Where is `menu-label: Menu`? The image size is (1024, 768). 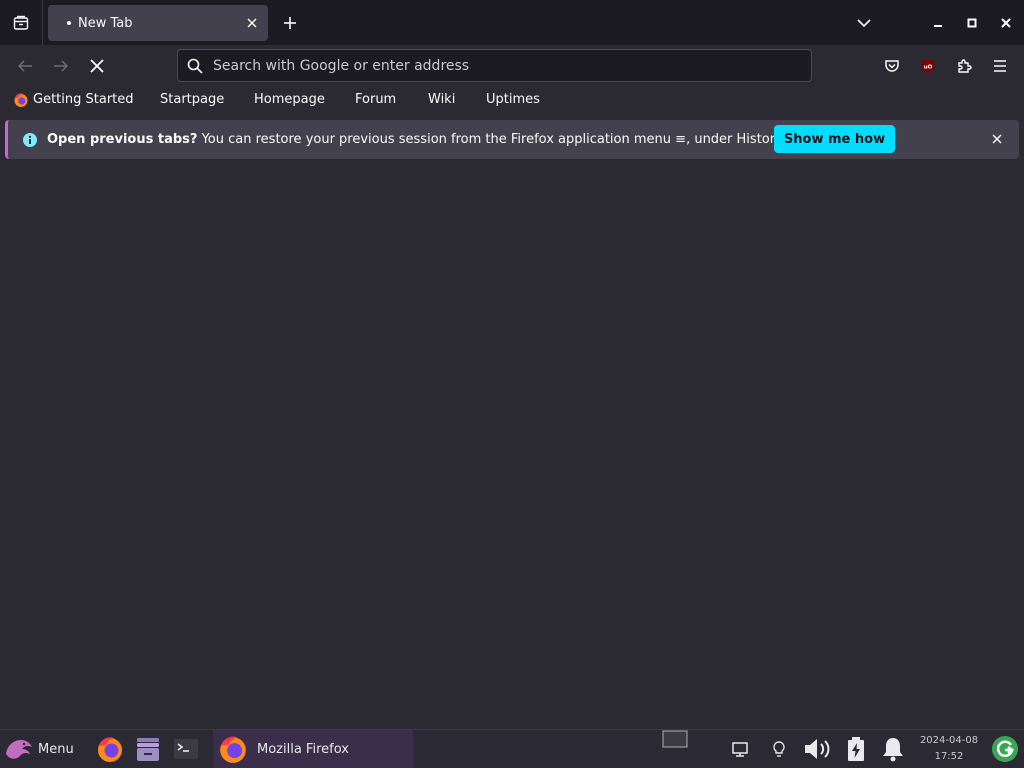 menu-label: Menu is located at coordinates (56, 749).